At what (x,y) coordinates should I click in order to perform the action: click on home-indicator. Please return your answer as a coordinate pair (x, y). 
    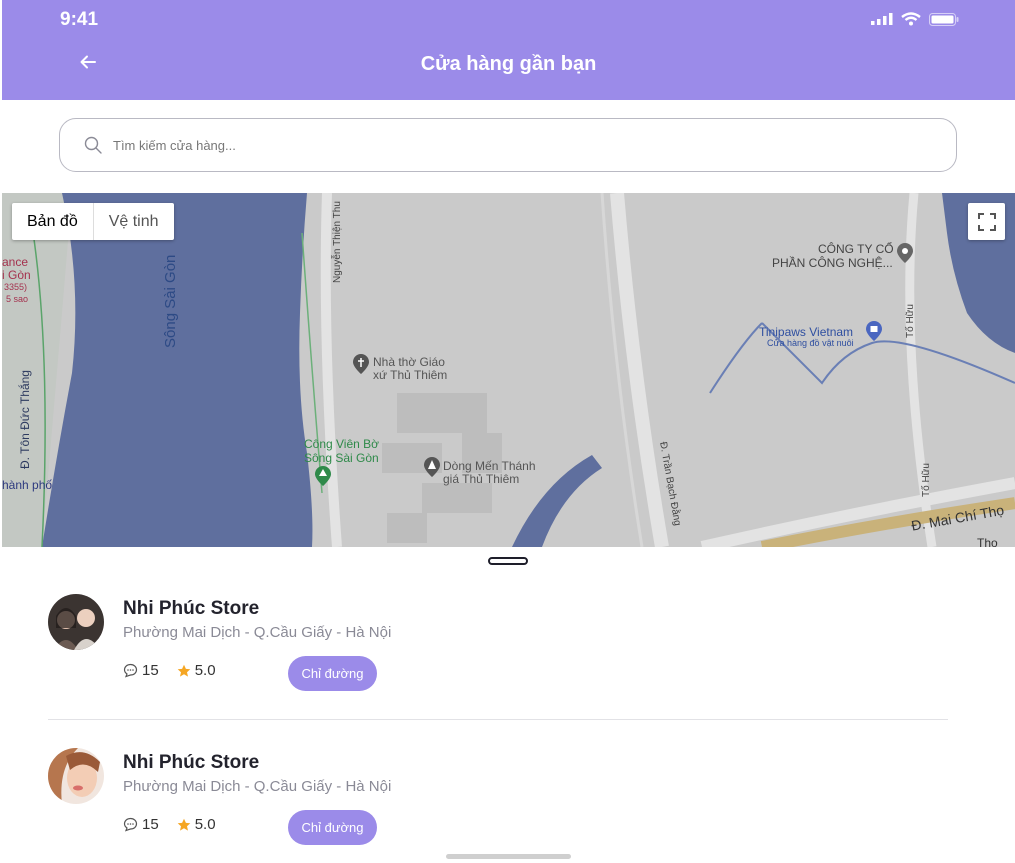
    Looking at the image, I should click on (508, 856).